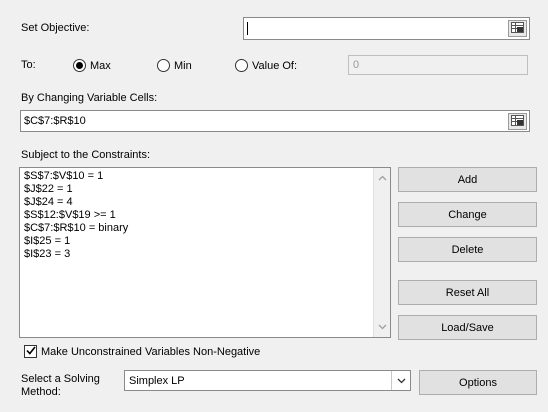 The width and height of the screenshot is (548, 412). Describe the element at coordinates (89, 98) in the screenshot. I see `changing-cells-label: By Changing Variable Cells:` at that location.